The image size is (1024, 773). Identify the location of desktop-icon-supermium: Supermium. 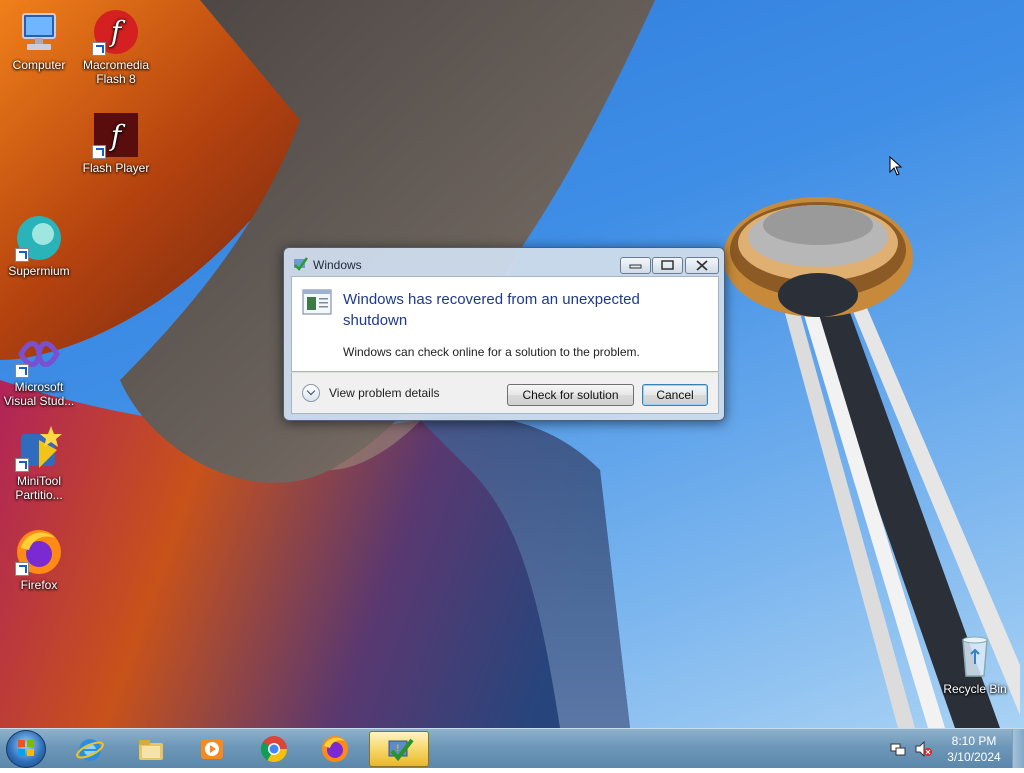
(39, 246).